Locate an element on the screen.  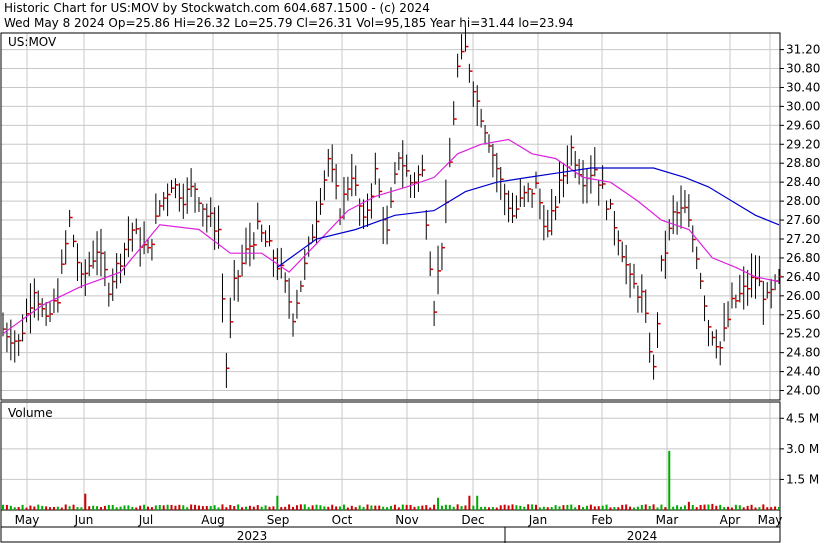
volume-tick-label: 1.5 M is located at coordinates (802, 479).